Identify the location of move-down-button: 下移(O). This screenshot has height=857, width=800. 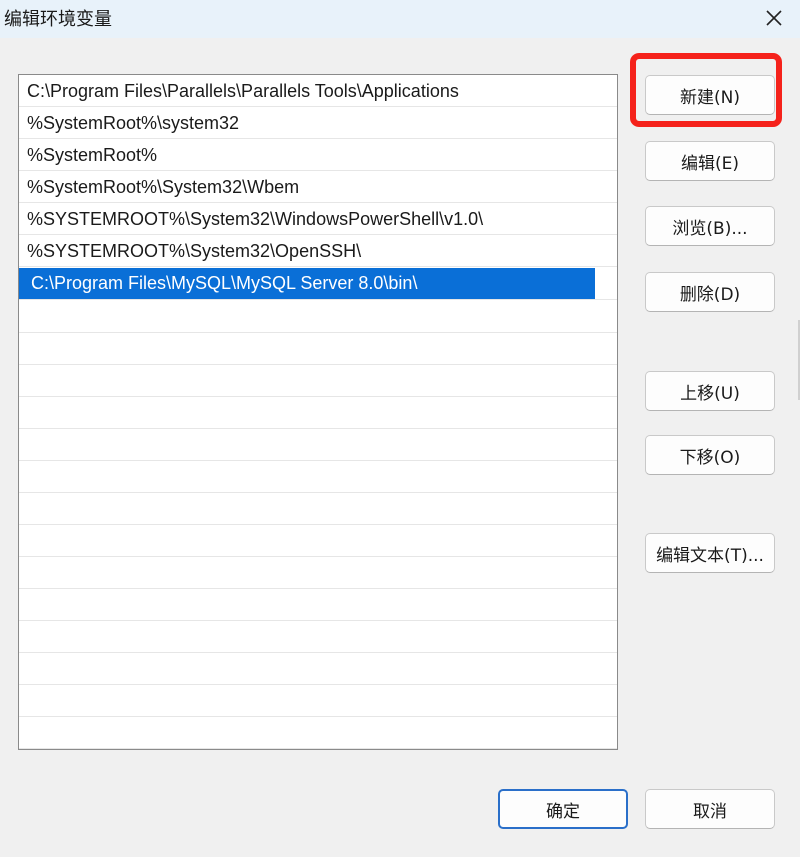
(710, 455).